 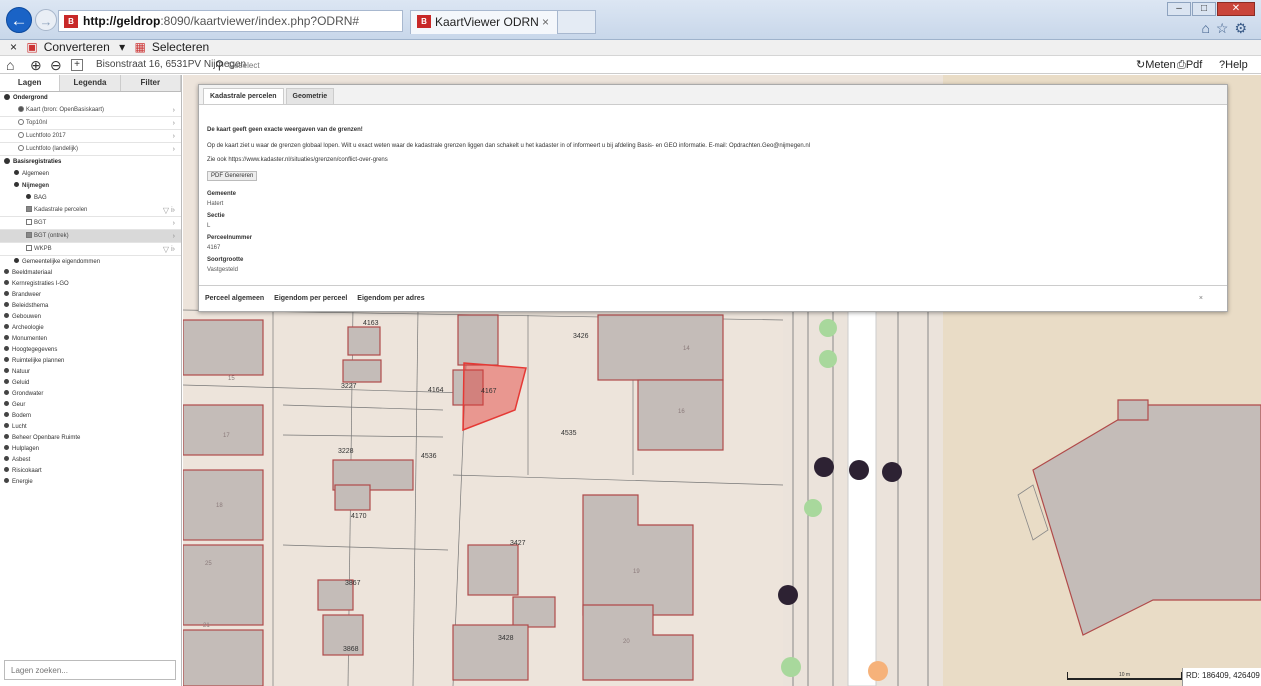 What do you see at coordinates (90, 405) in the screenshot?
I see `layer-category: Geur` at bounding box center [90, 405].